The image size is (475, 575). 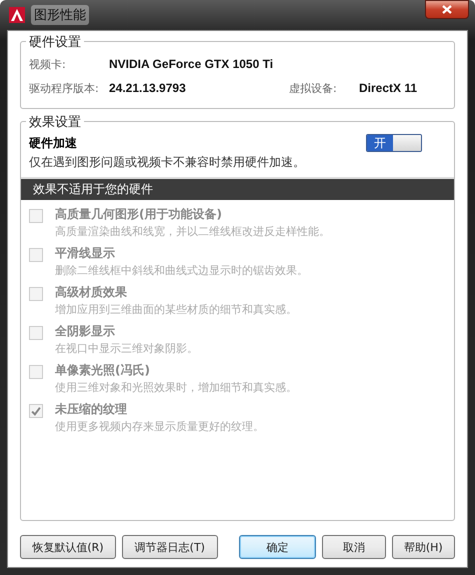 What do you see at coordinates (354, 547) in the screenshot?
I see `dialog-button: 取消` at bounding box center [354, 547].